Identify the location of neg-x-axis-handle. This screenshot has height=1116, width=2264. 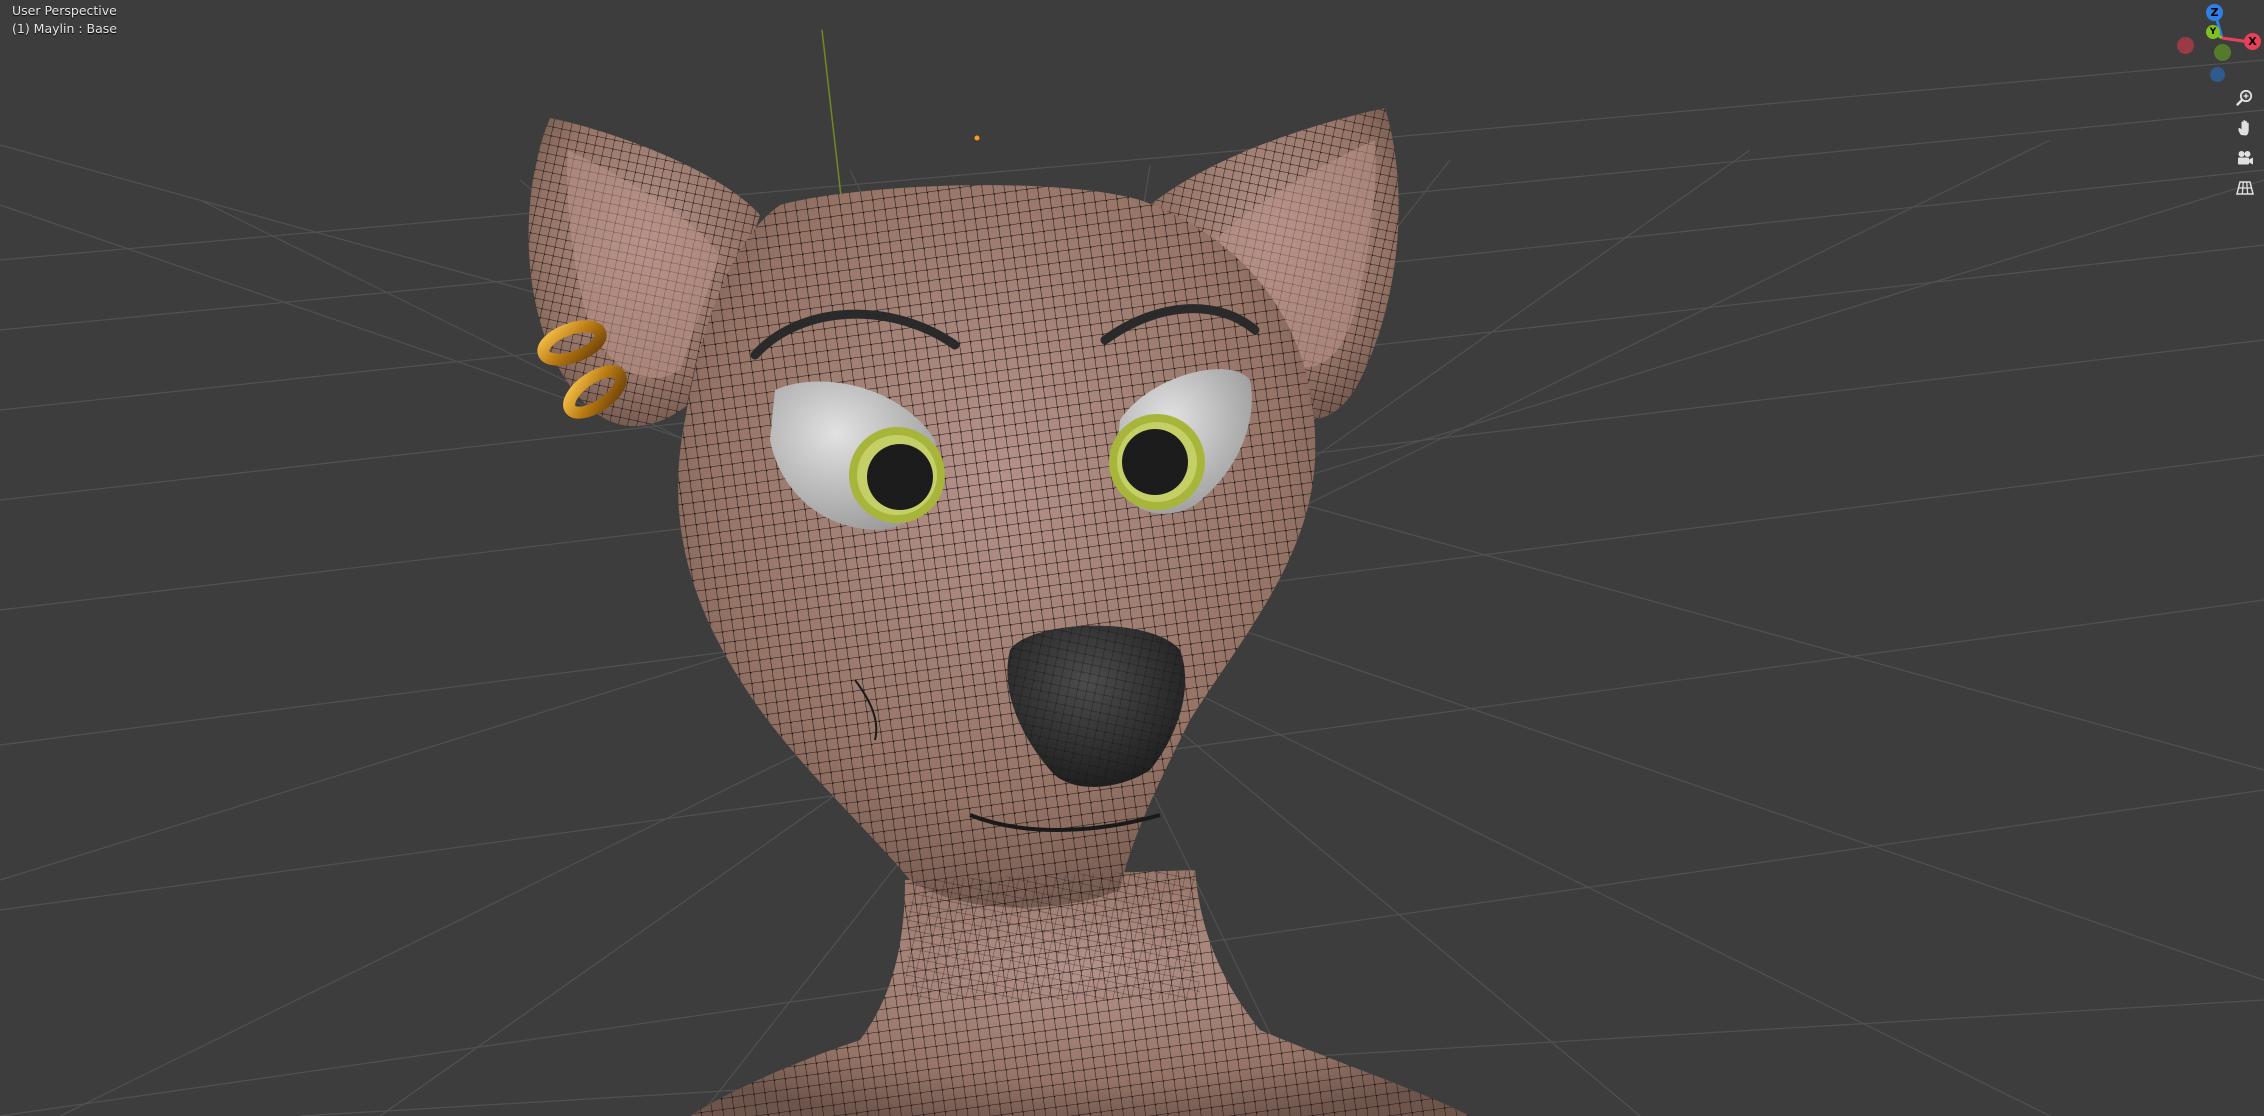
(2185, 45).